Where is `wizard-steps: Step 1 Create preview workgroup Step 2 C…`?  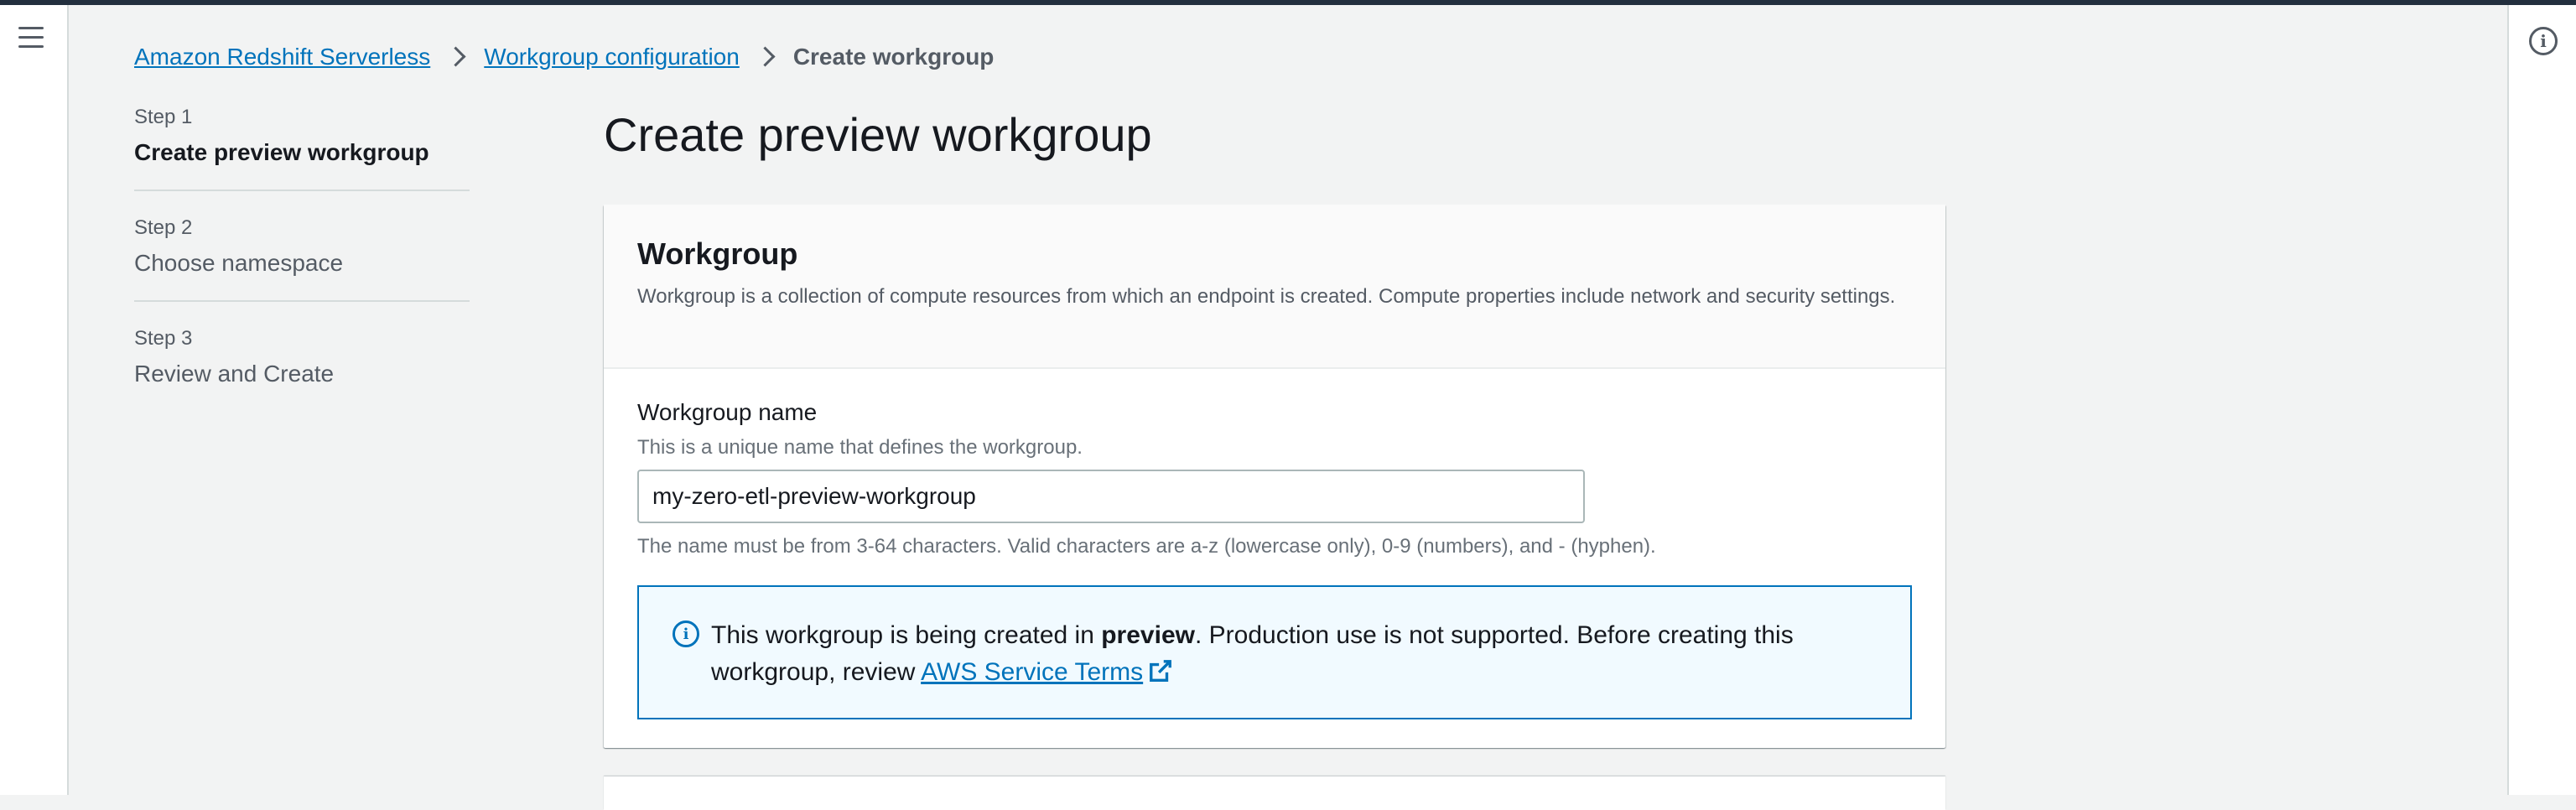
wizard-steps: Step 1 Create preview workgroup Step 2 C… is located at coordinates (302, 271).